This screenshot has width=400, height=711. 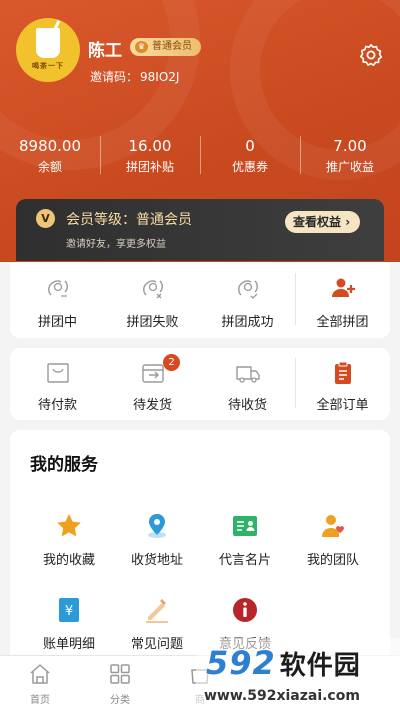 I want to click on vip-logo-icon: V, so click(x=45, y=218).